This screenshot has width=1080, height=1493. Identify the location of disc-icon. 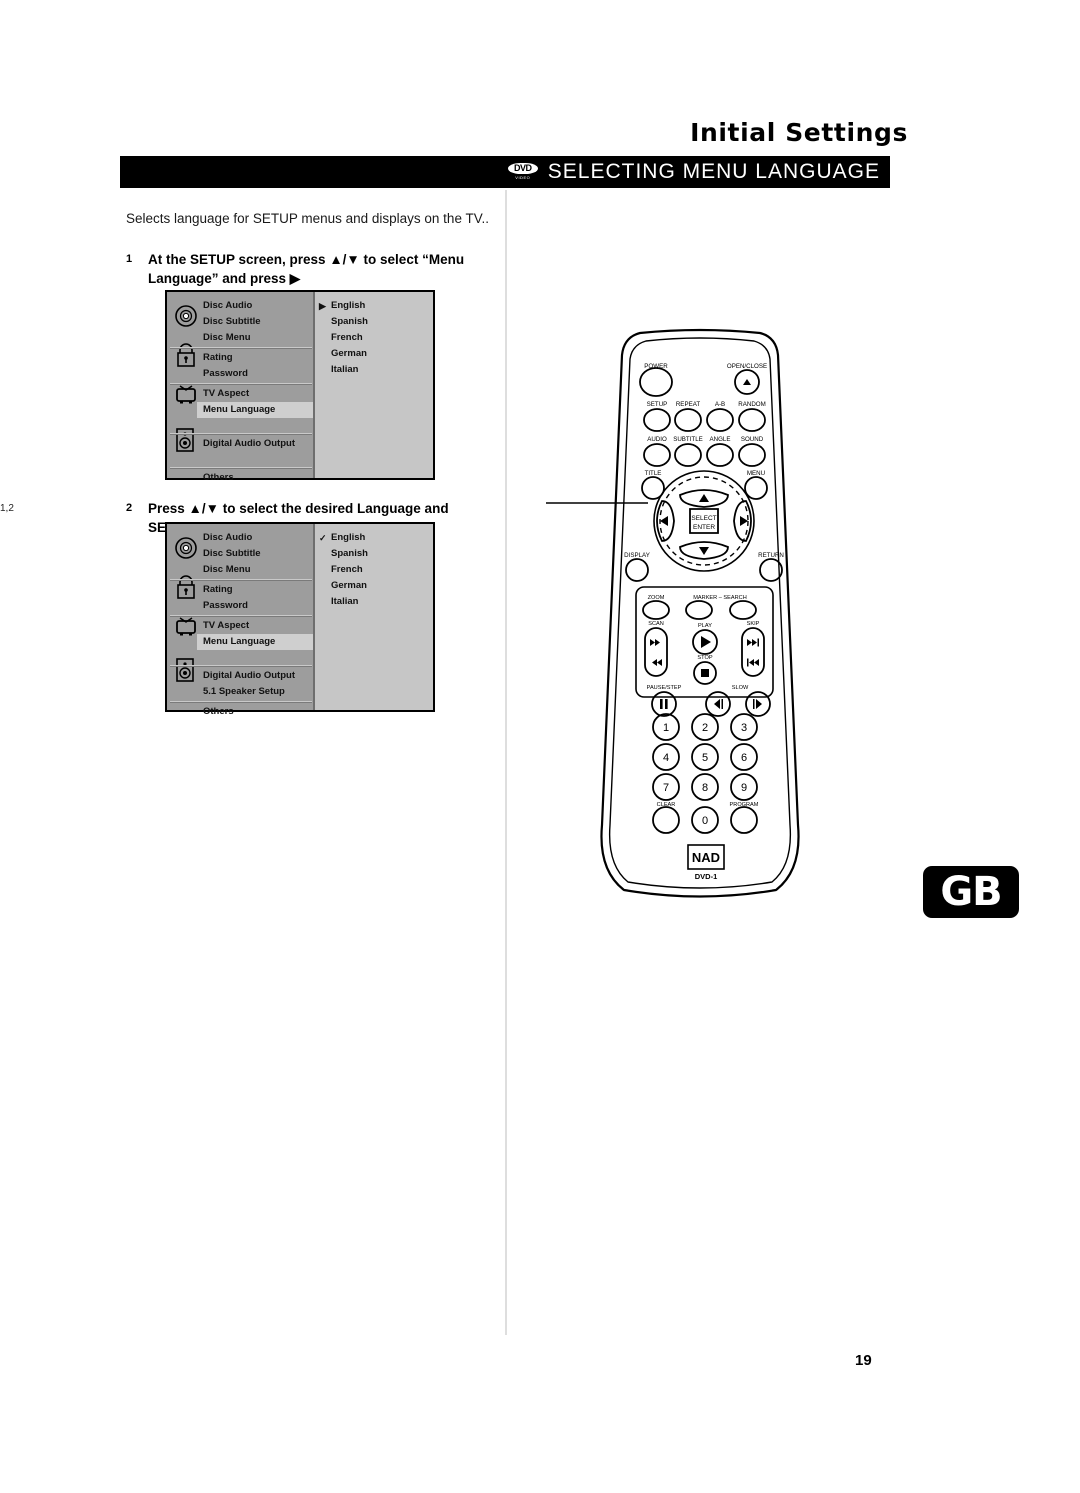
(186, 318).